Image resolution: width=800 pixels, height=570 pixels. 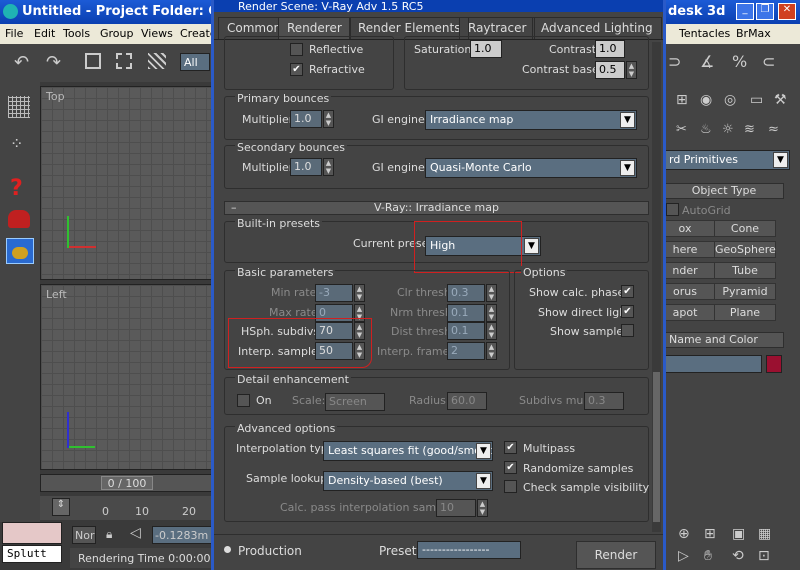 What do you see at coordinates (531, 120) in the screenshot?
I see `primary-gi-dropdown: Irradiance map ▼` at bounding box center [531, 120].